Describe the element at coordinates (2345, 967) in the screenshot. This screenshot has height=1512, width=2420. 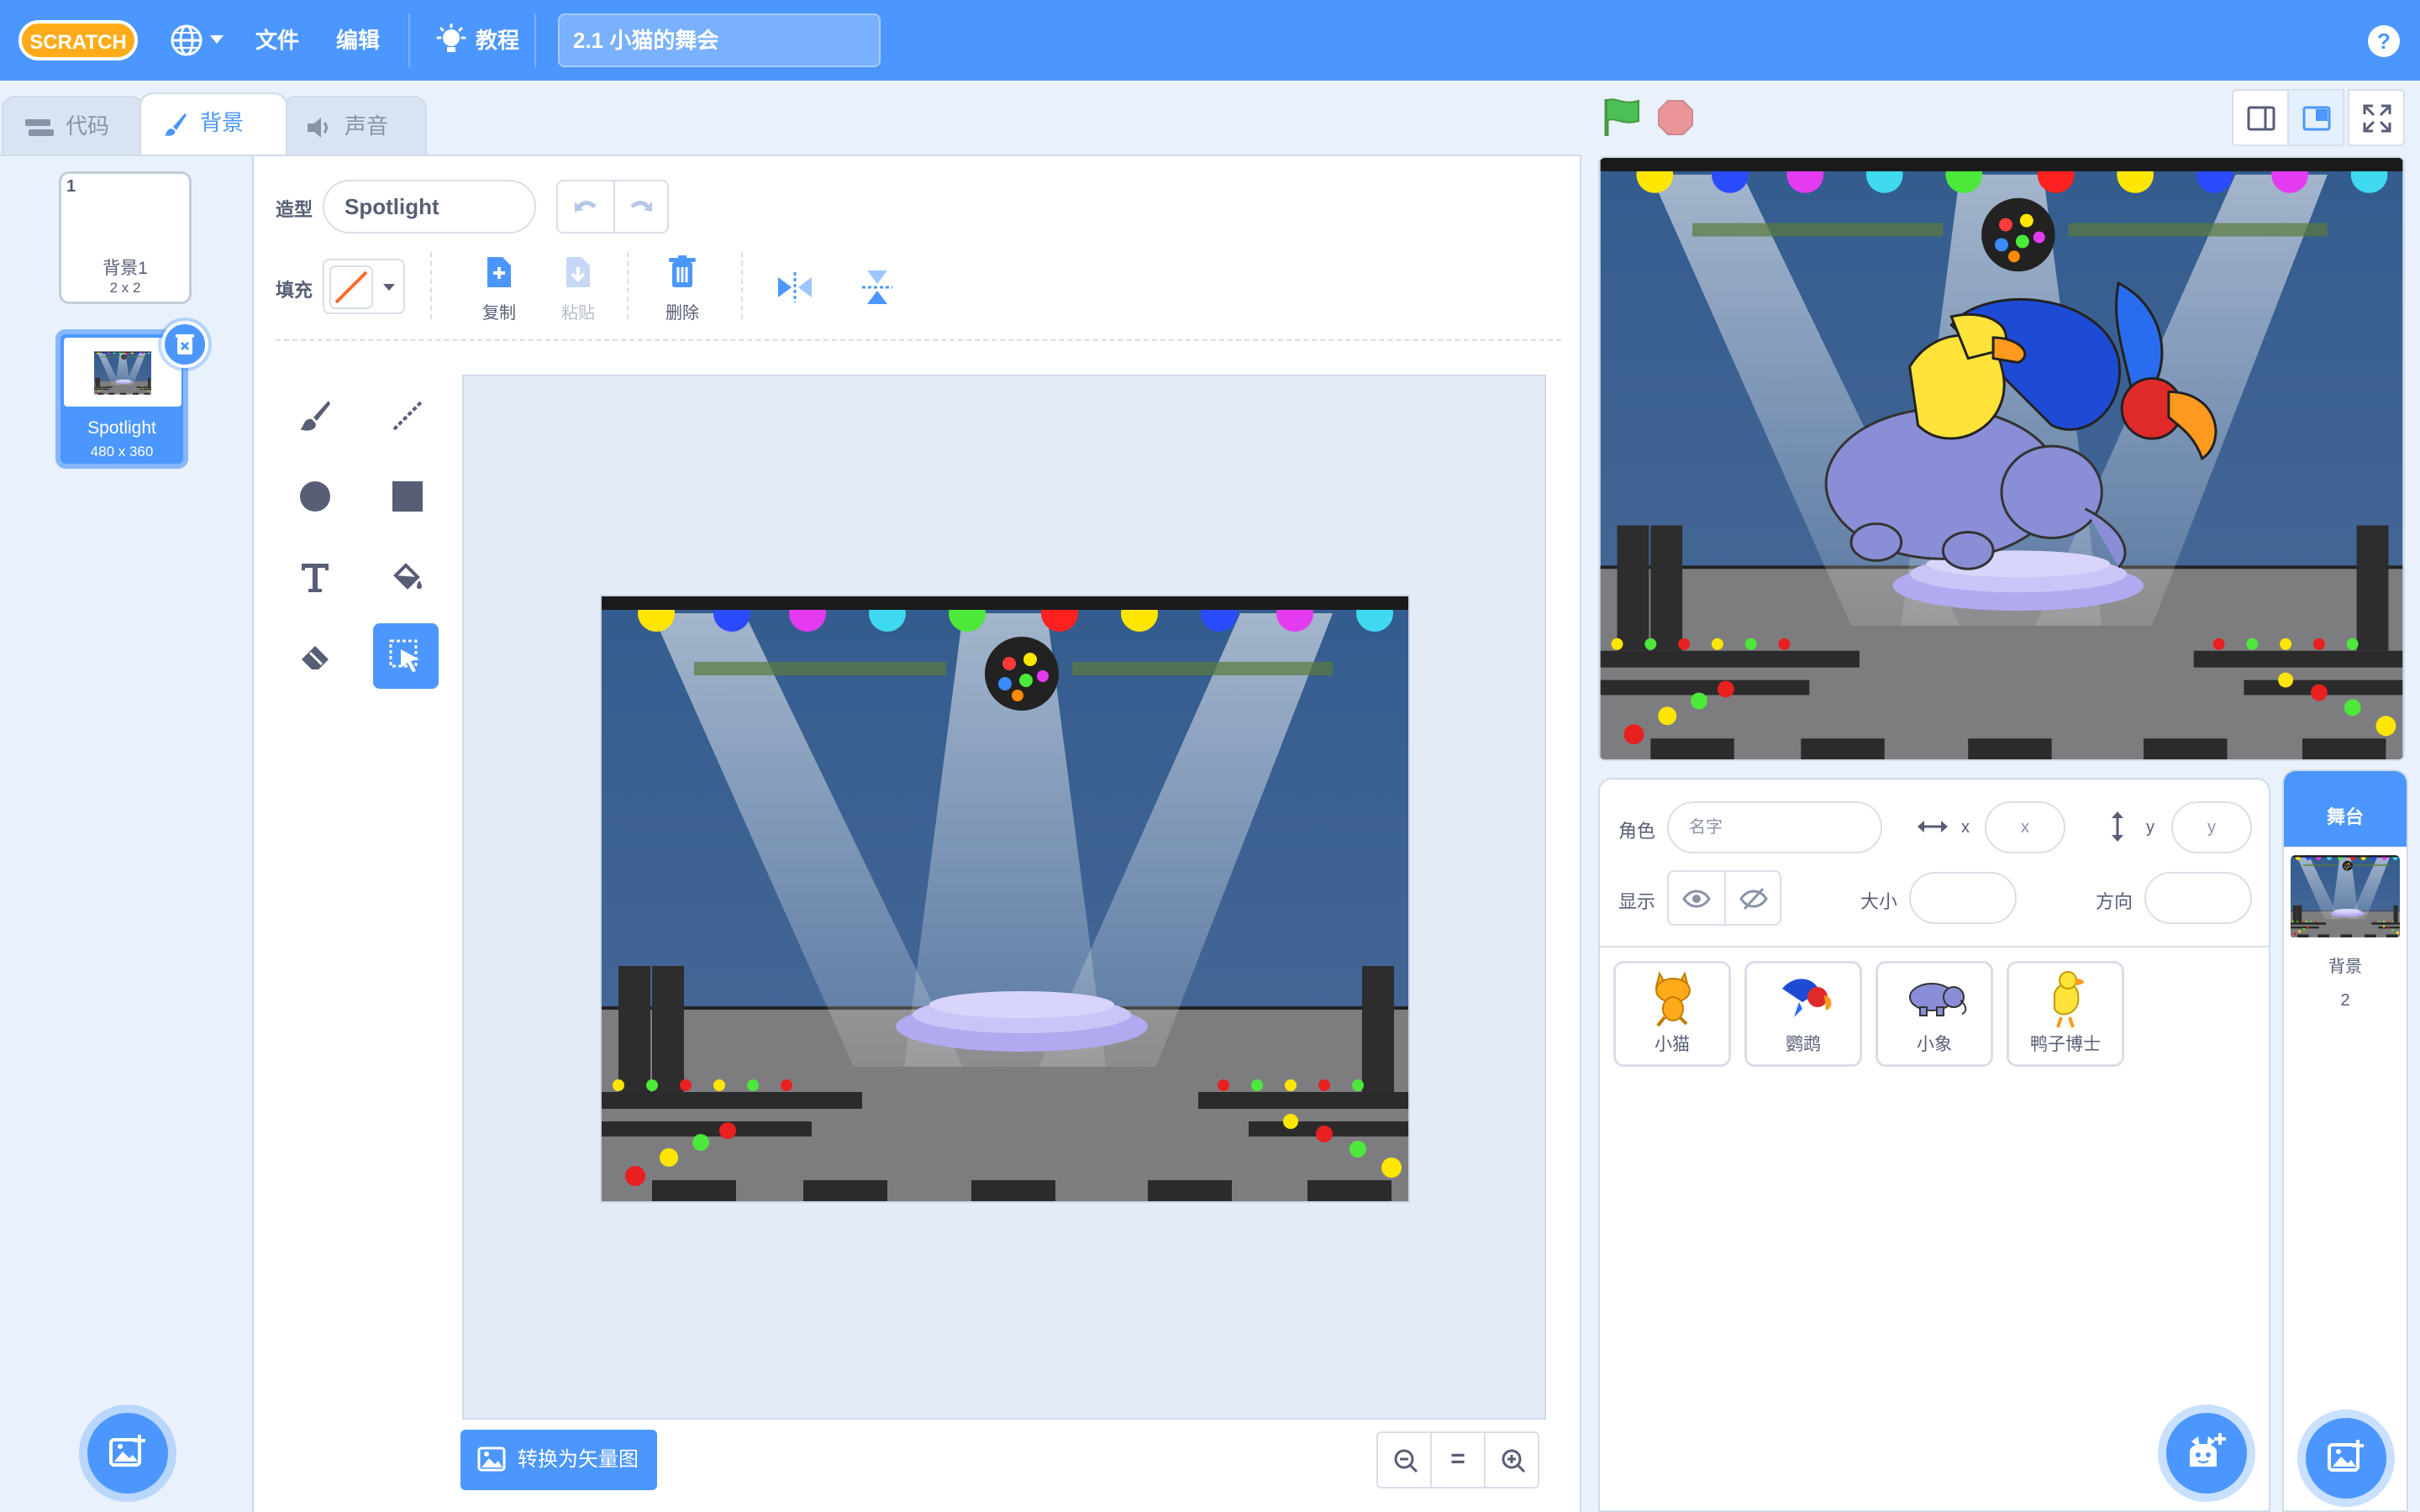
I see `stage-backdrops-label: 背景` at that location.